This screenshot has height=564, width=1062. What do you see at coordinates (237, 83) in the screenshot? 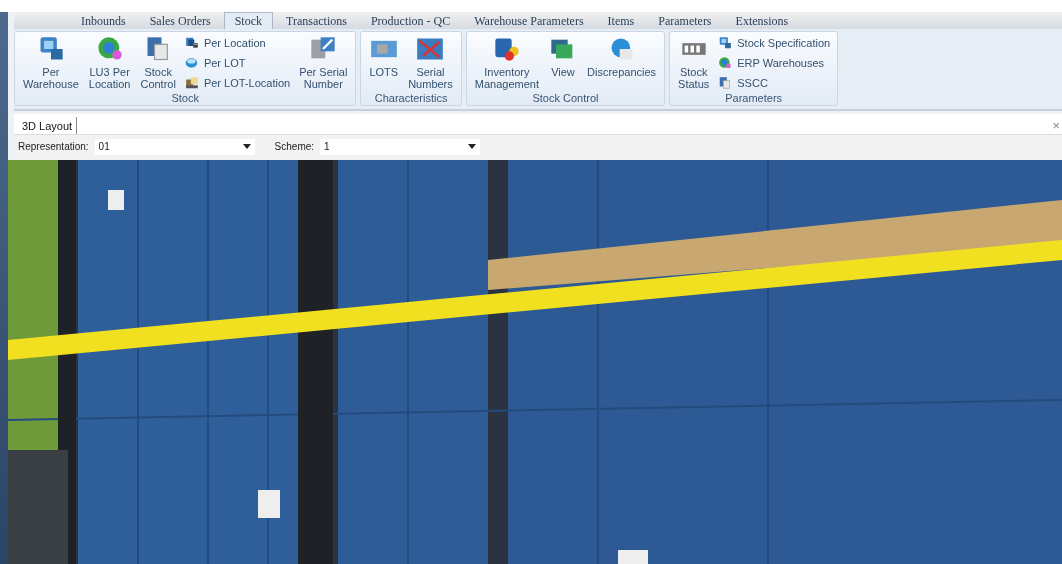
I see `ribbon-button: Per LOT-Location` at bounding box center [237, 83].